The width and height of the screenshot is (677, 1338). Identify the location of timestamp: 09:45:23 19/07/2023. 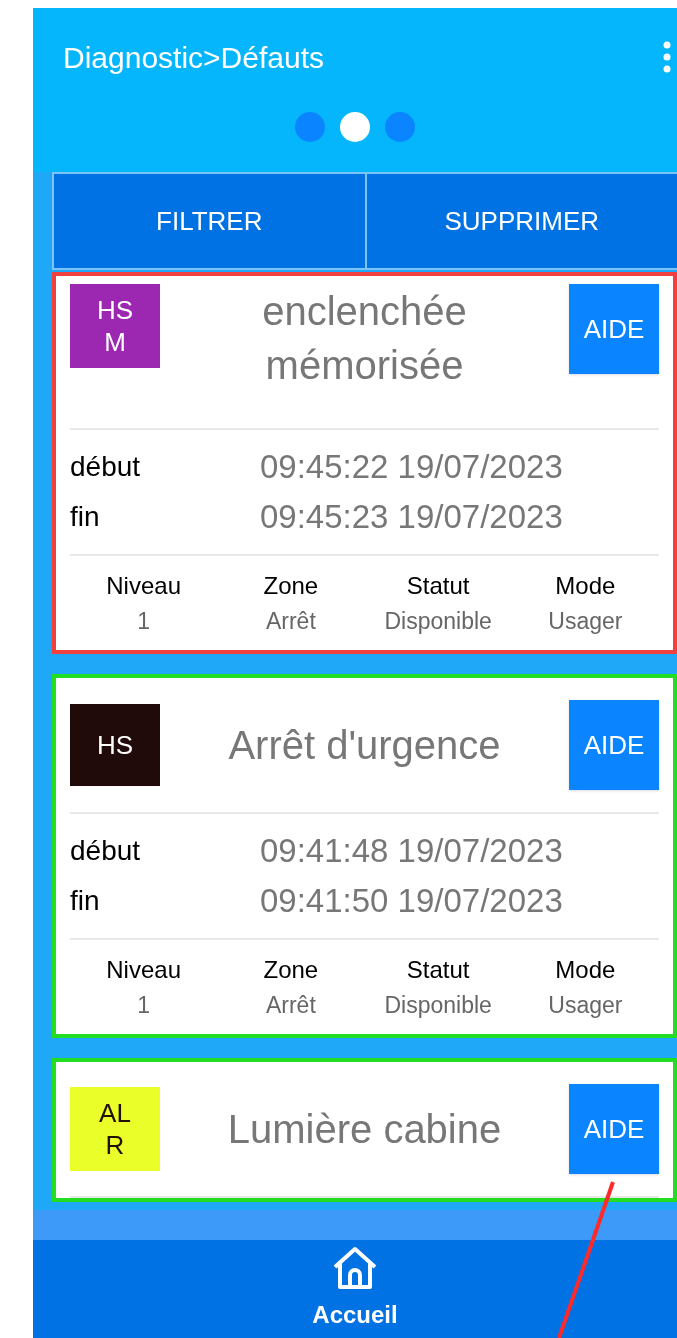
(411, 517).